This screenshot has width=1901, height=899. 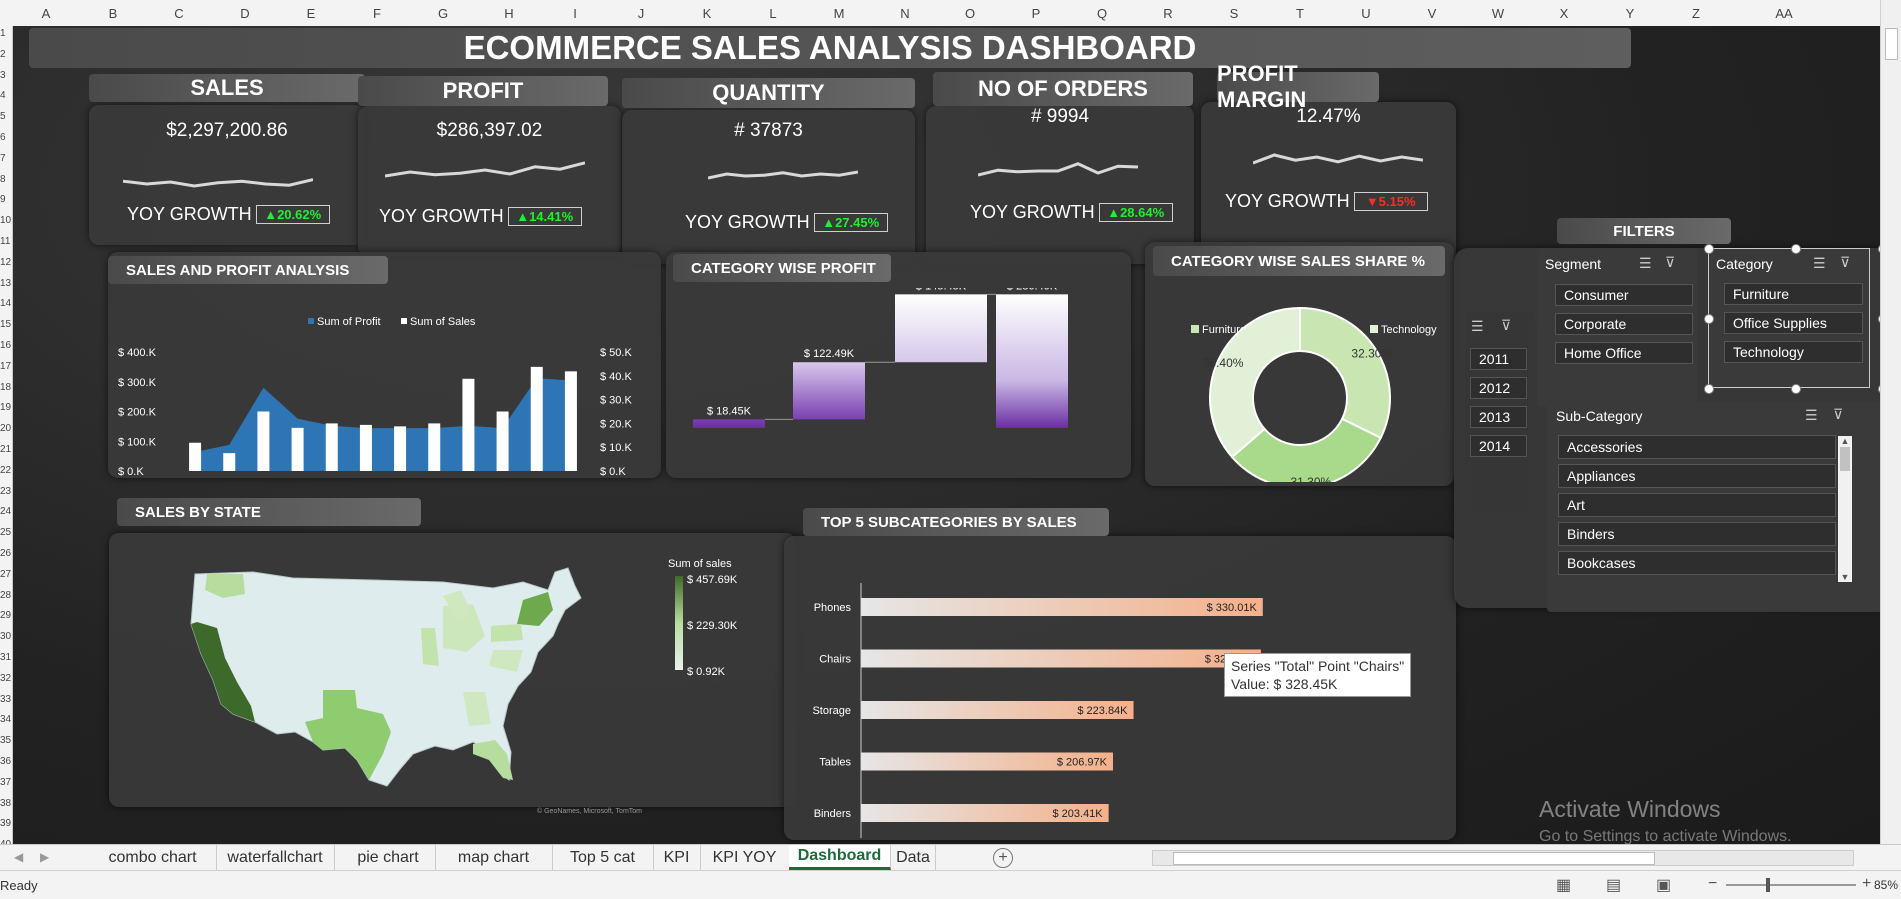 What do you see at coordinates (1624, 353) in the screenshot?
I see `segment-option: Home Office` at bounding box center [1624, 353].